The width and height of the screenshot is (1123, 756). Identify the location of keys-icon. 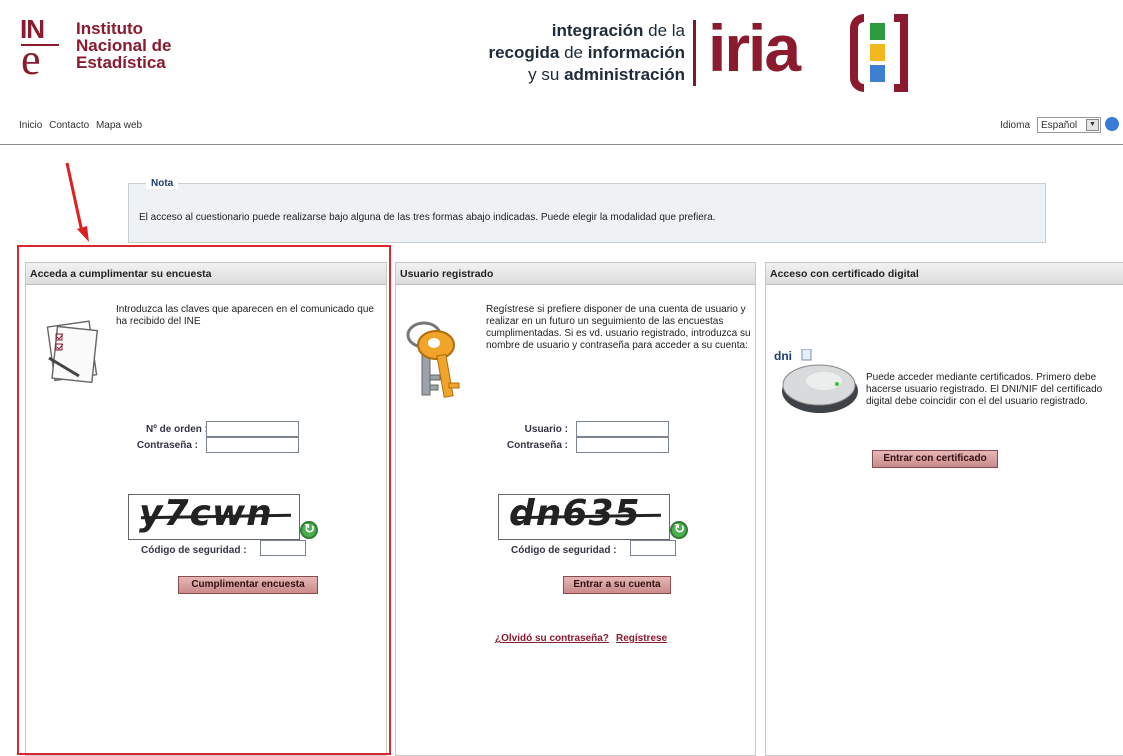
(433, 359).